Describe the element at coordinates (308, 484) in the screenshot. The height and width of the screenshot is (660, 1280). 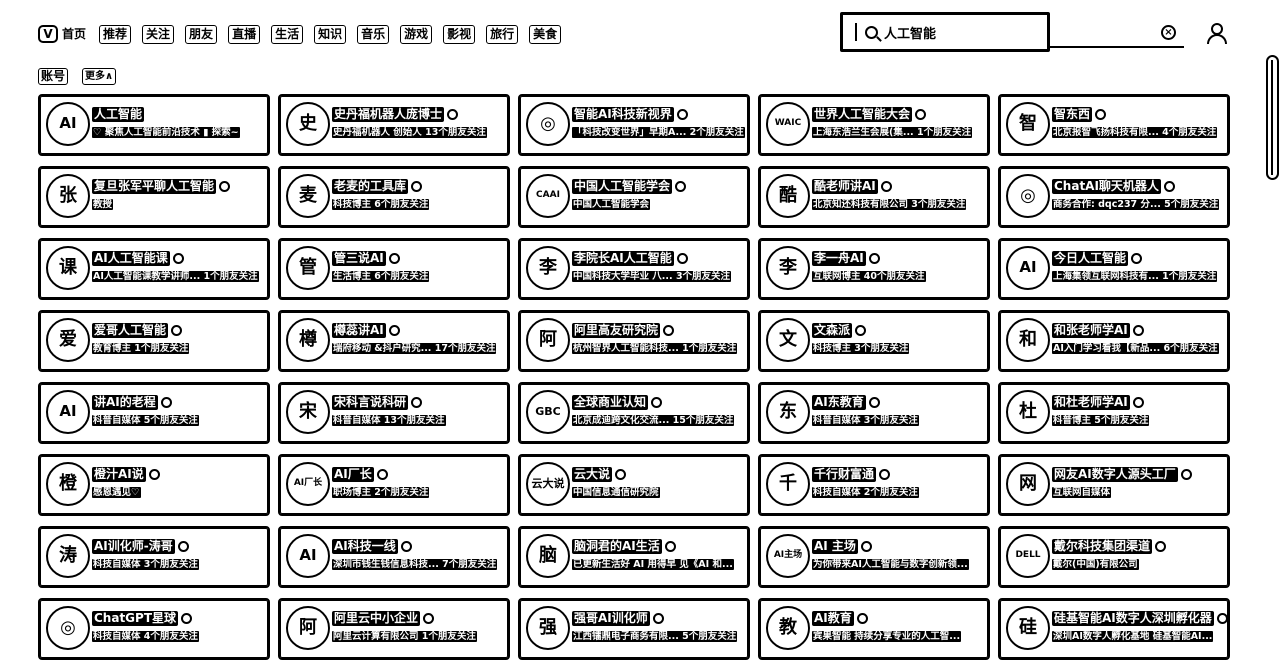
I see `avatar: AI厂长` at that location.